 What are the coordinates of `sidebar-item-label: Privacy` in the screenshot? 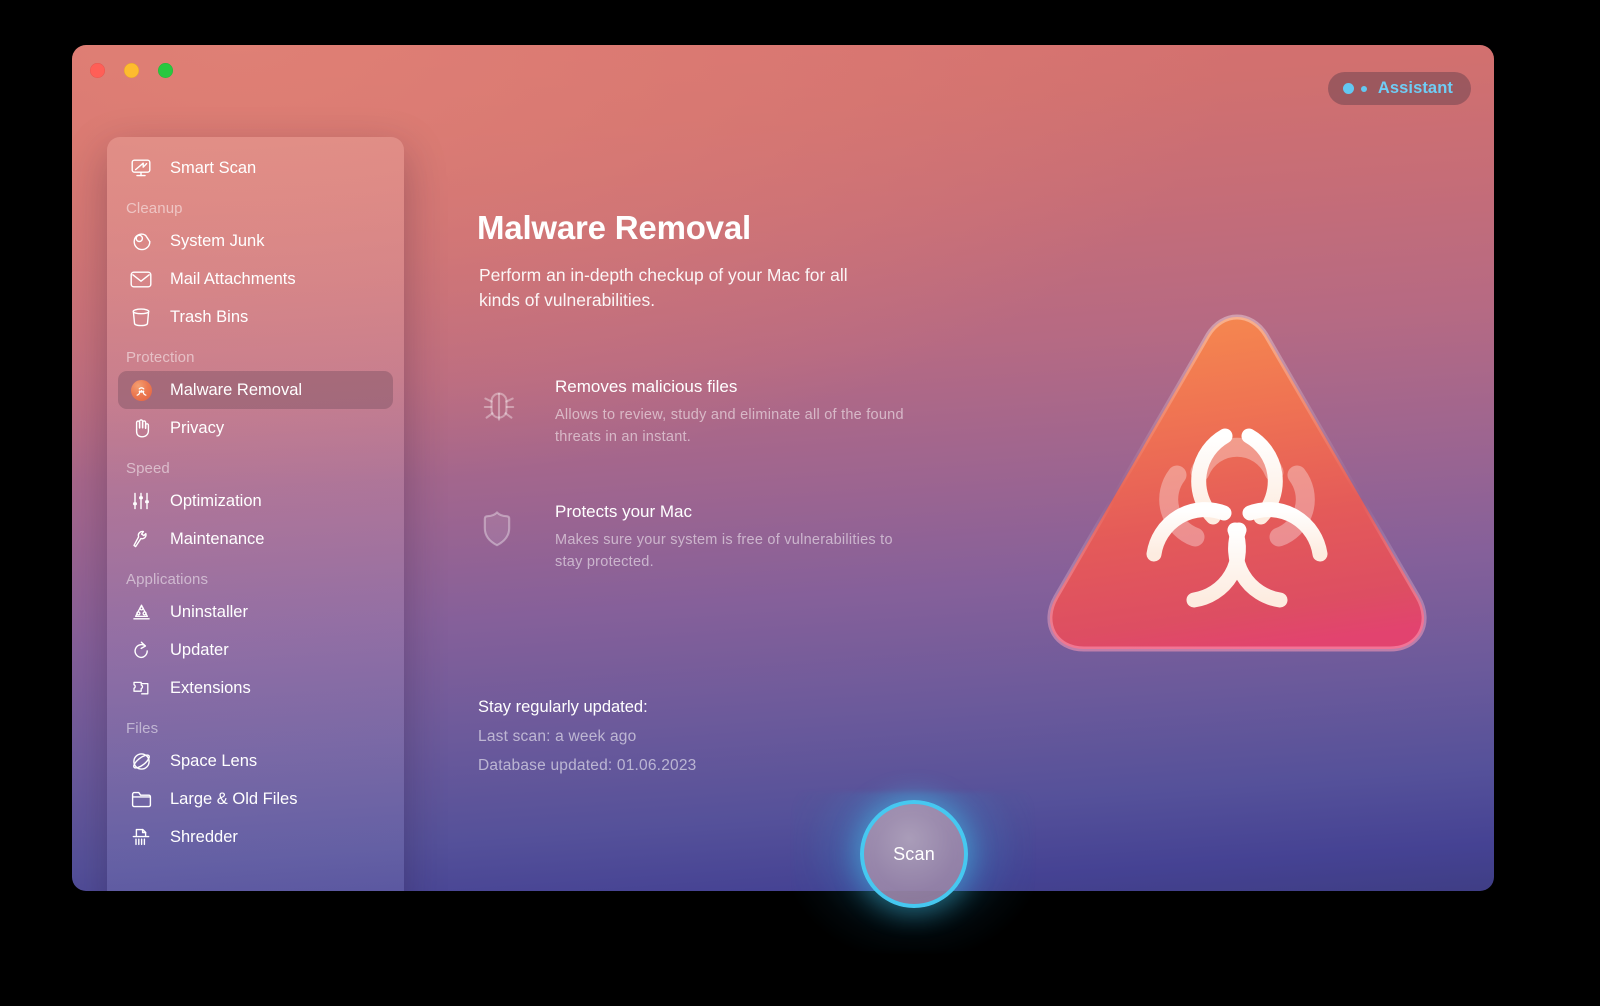 It's located at (197, 427).